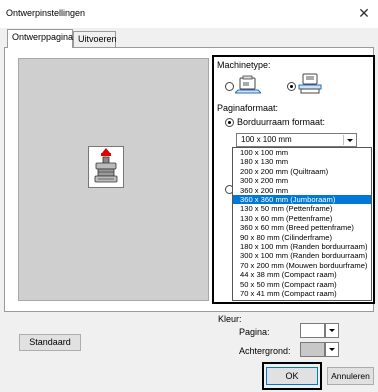 This screenshot has width=378, height=392. Describe the element at coordinates (230, 319) in the screenshot. I see `color-label: Kleur:` at that location.